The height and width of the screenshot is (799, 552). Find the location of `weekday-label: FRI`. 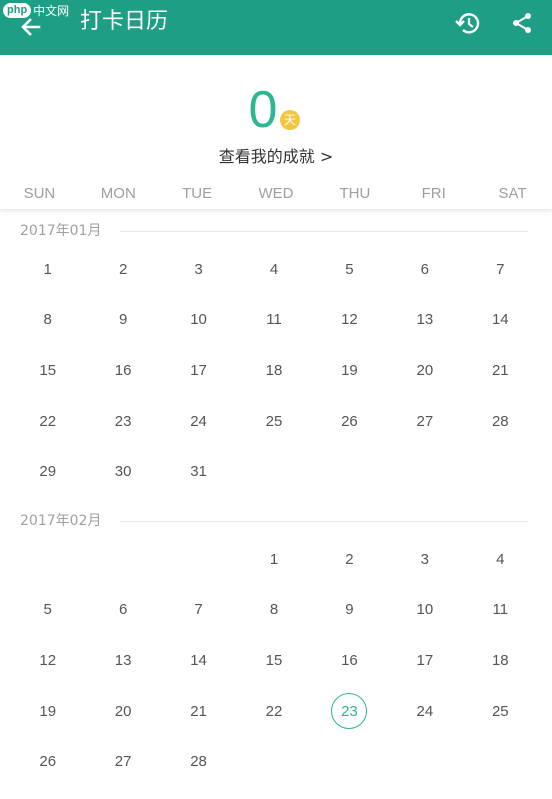

weekday-label: FRI is located at coordinates (433, 193).